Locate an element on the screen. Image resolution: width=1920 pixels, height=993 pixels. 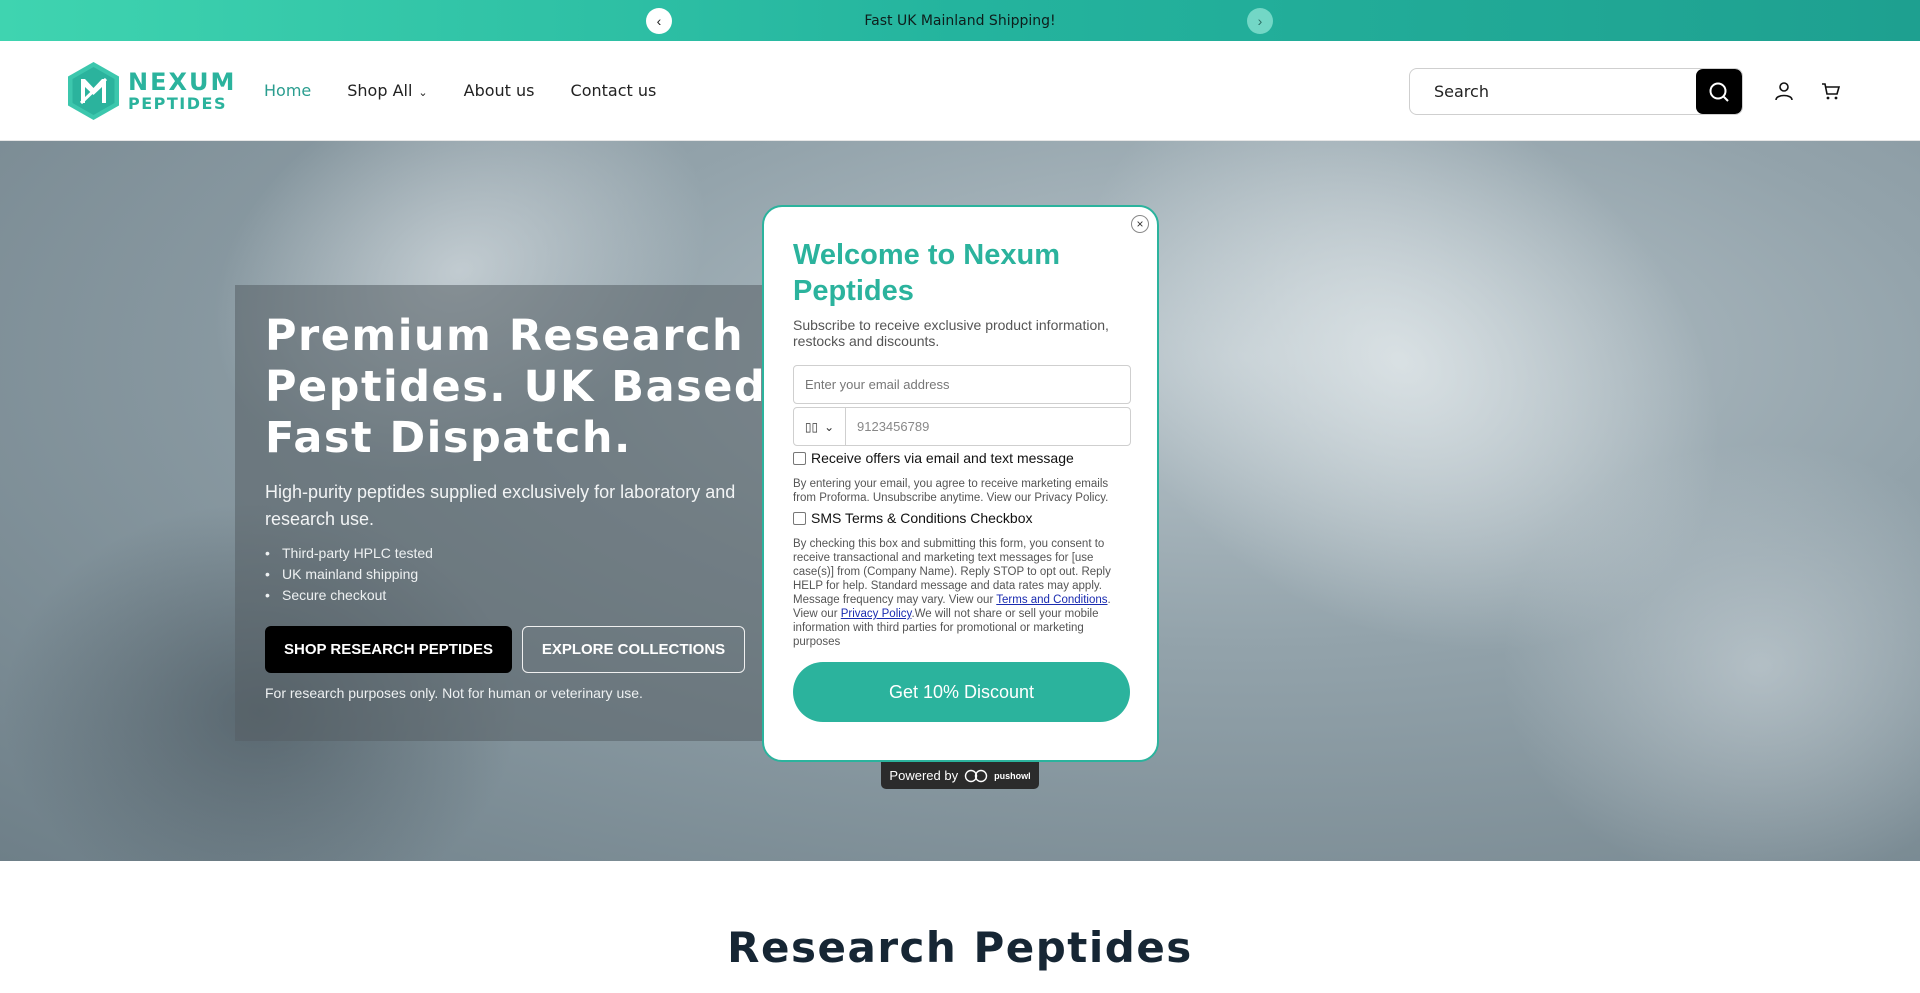
search-button is located at coordinates (1719, 91).